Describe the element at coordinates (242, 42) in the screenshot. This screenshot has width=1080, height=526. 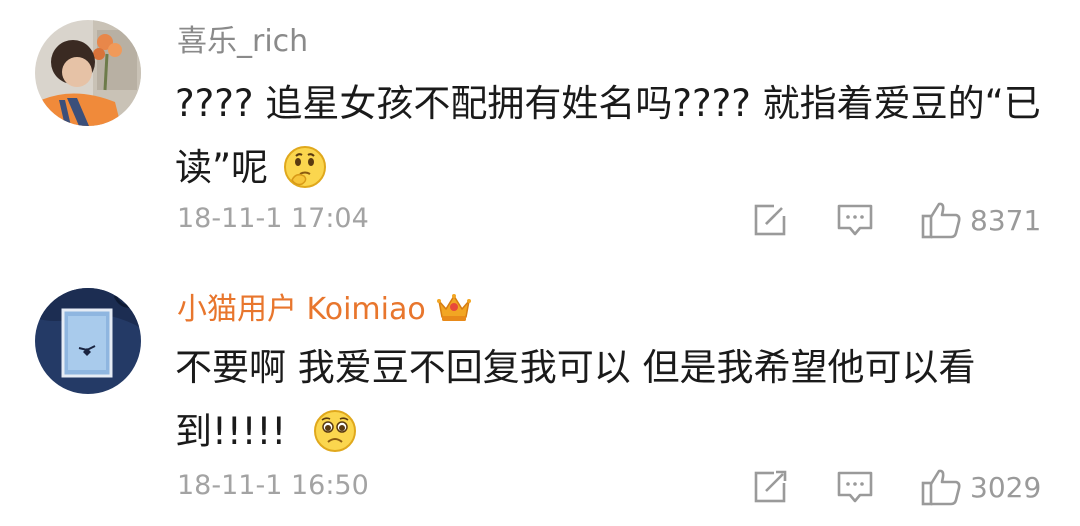
I see `username: 喜乐_rich` at that location.